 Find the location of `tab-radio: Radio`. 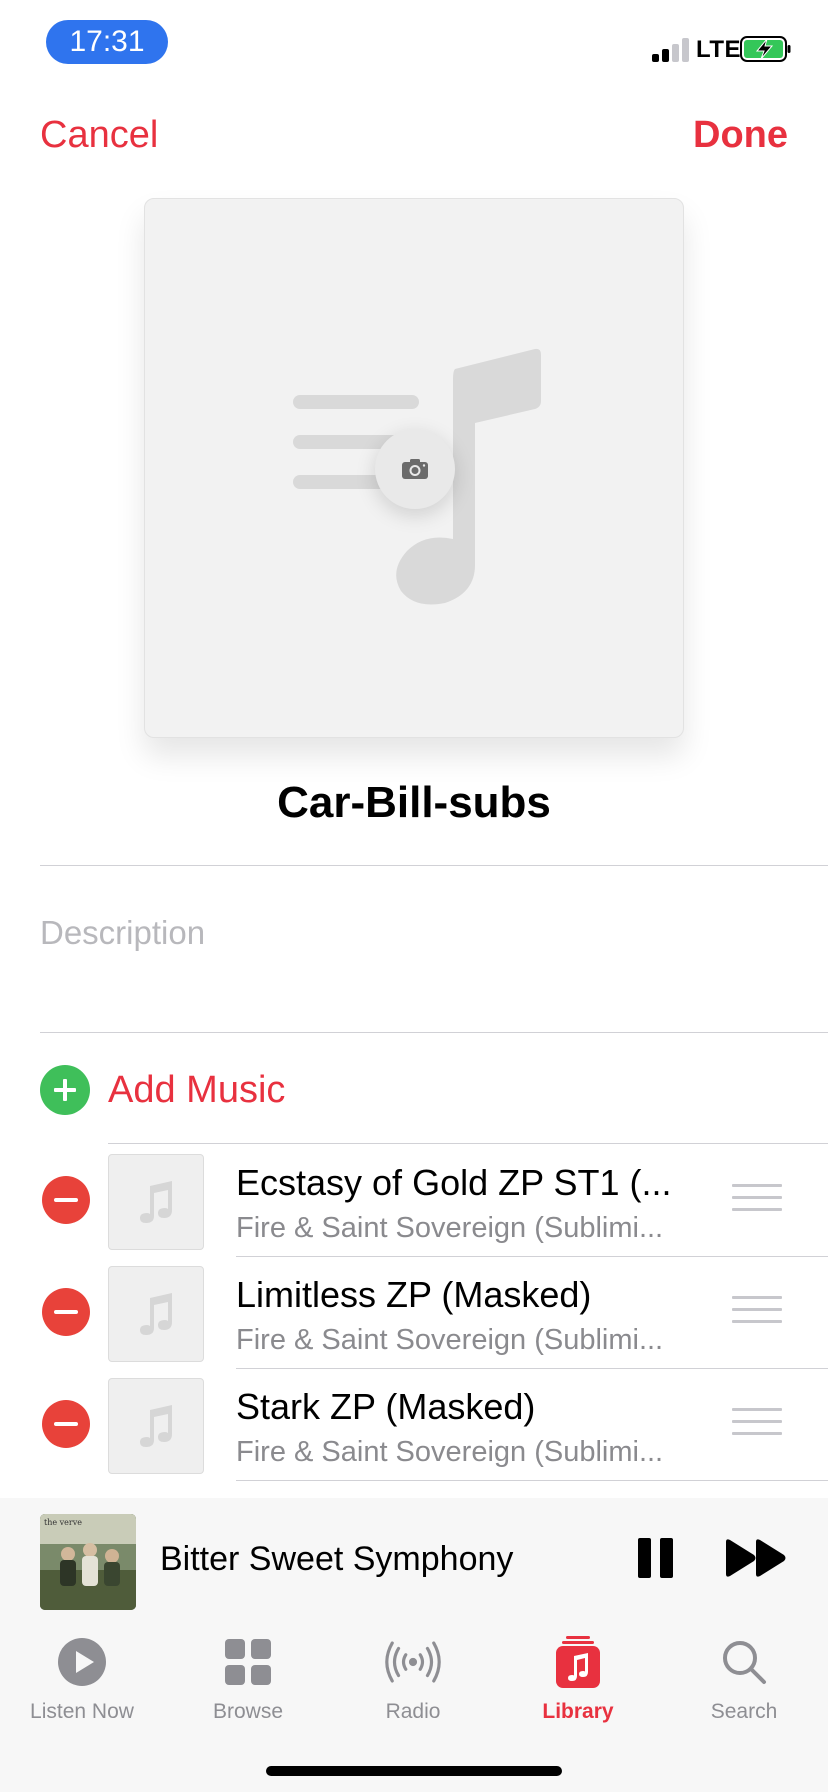

tab-radio: Radio is located at coordinates (413, 1679).